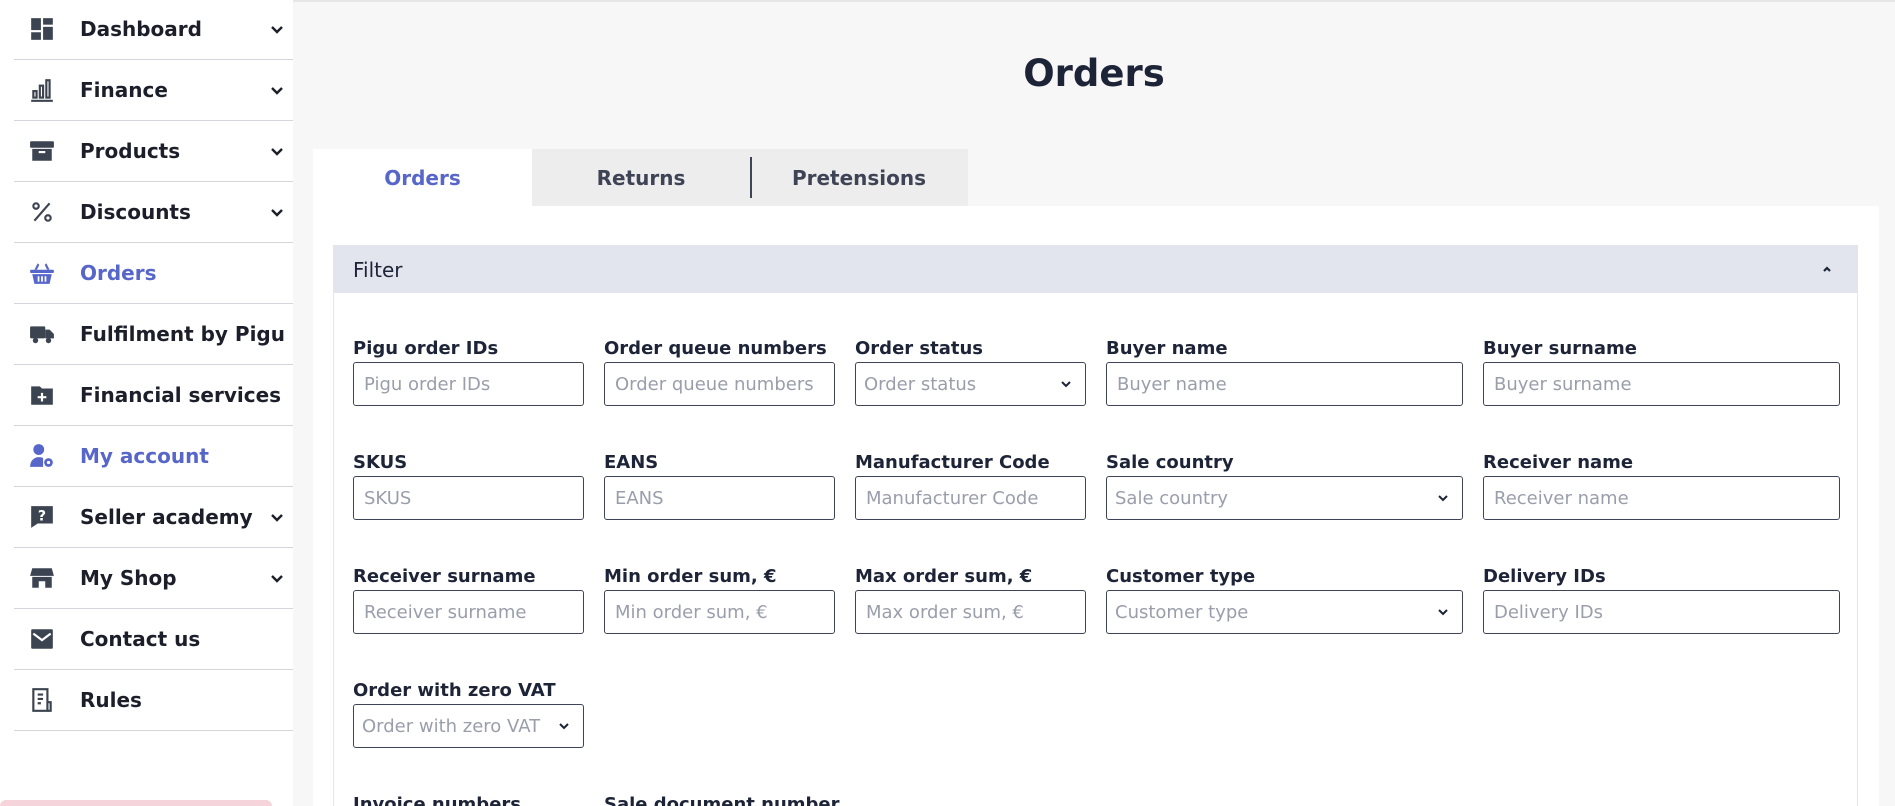  What do you see at coordinates (1544, 576) in the screenshot?
I see `delivery-ids-label: Delivery IDs` at bounding box center [1544, 576].